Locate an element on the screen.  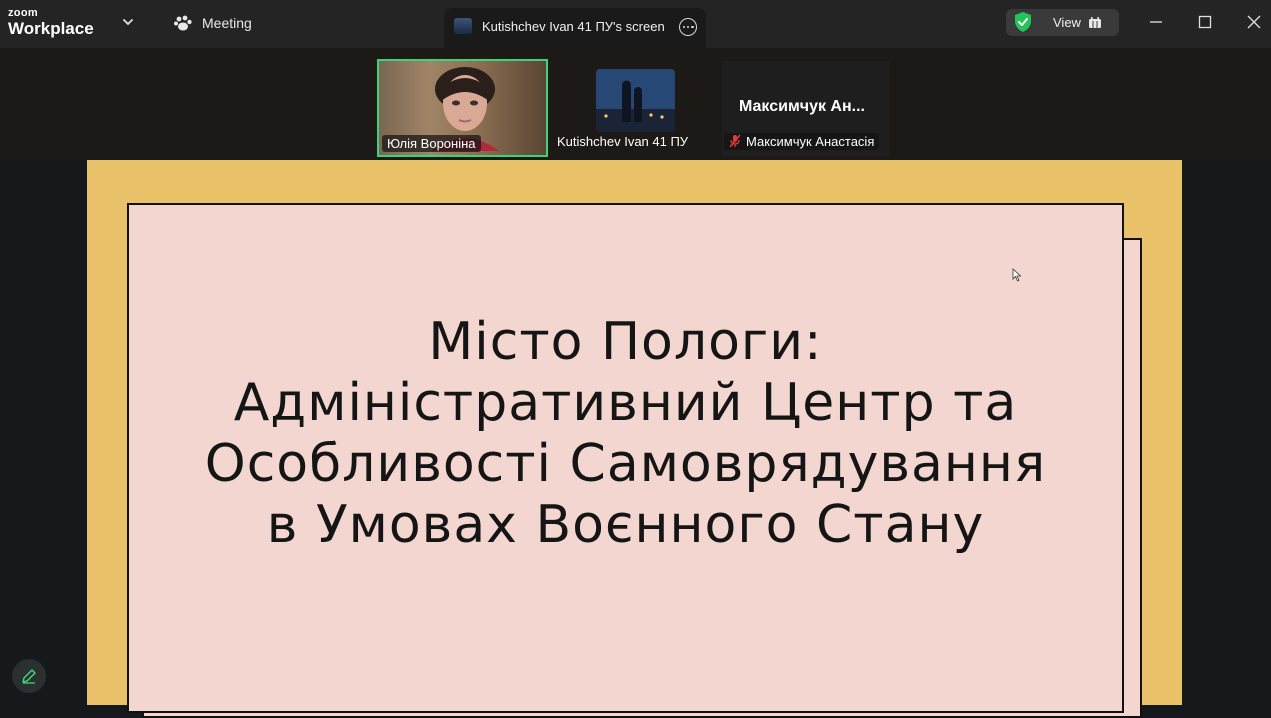
logo-small-text: zoom is located at coordinates (23, 13).